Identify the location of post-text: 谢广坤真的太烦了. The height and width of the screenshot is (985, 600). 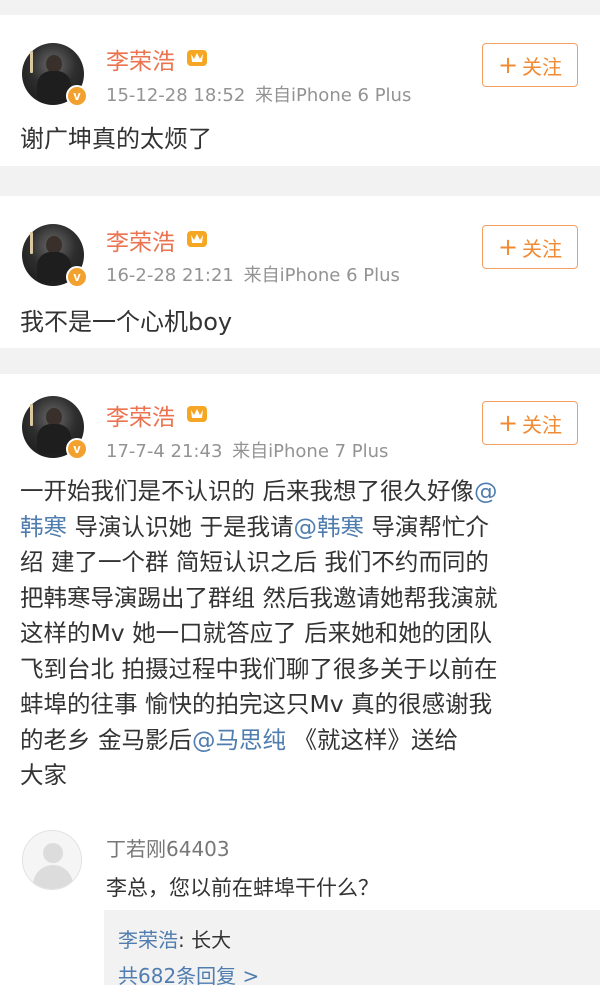
(116, 139).